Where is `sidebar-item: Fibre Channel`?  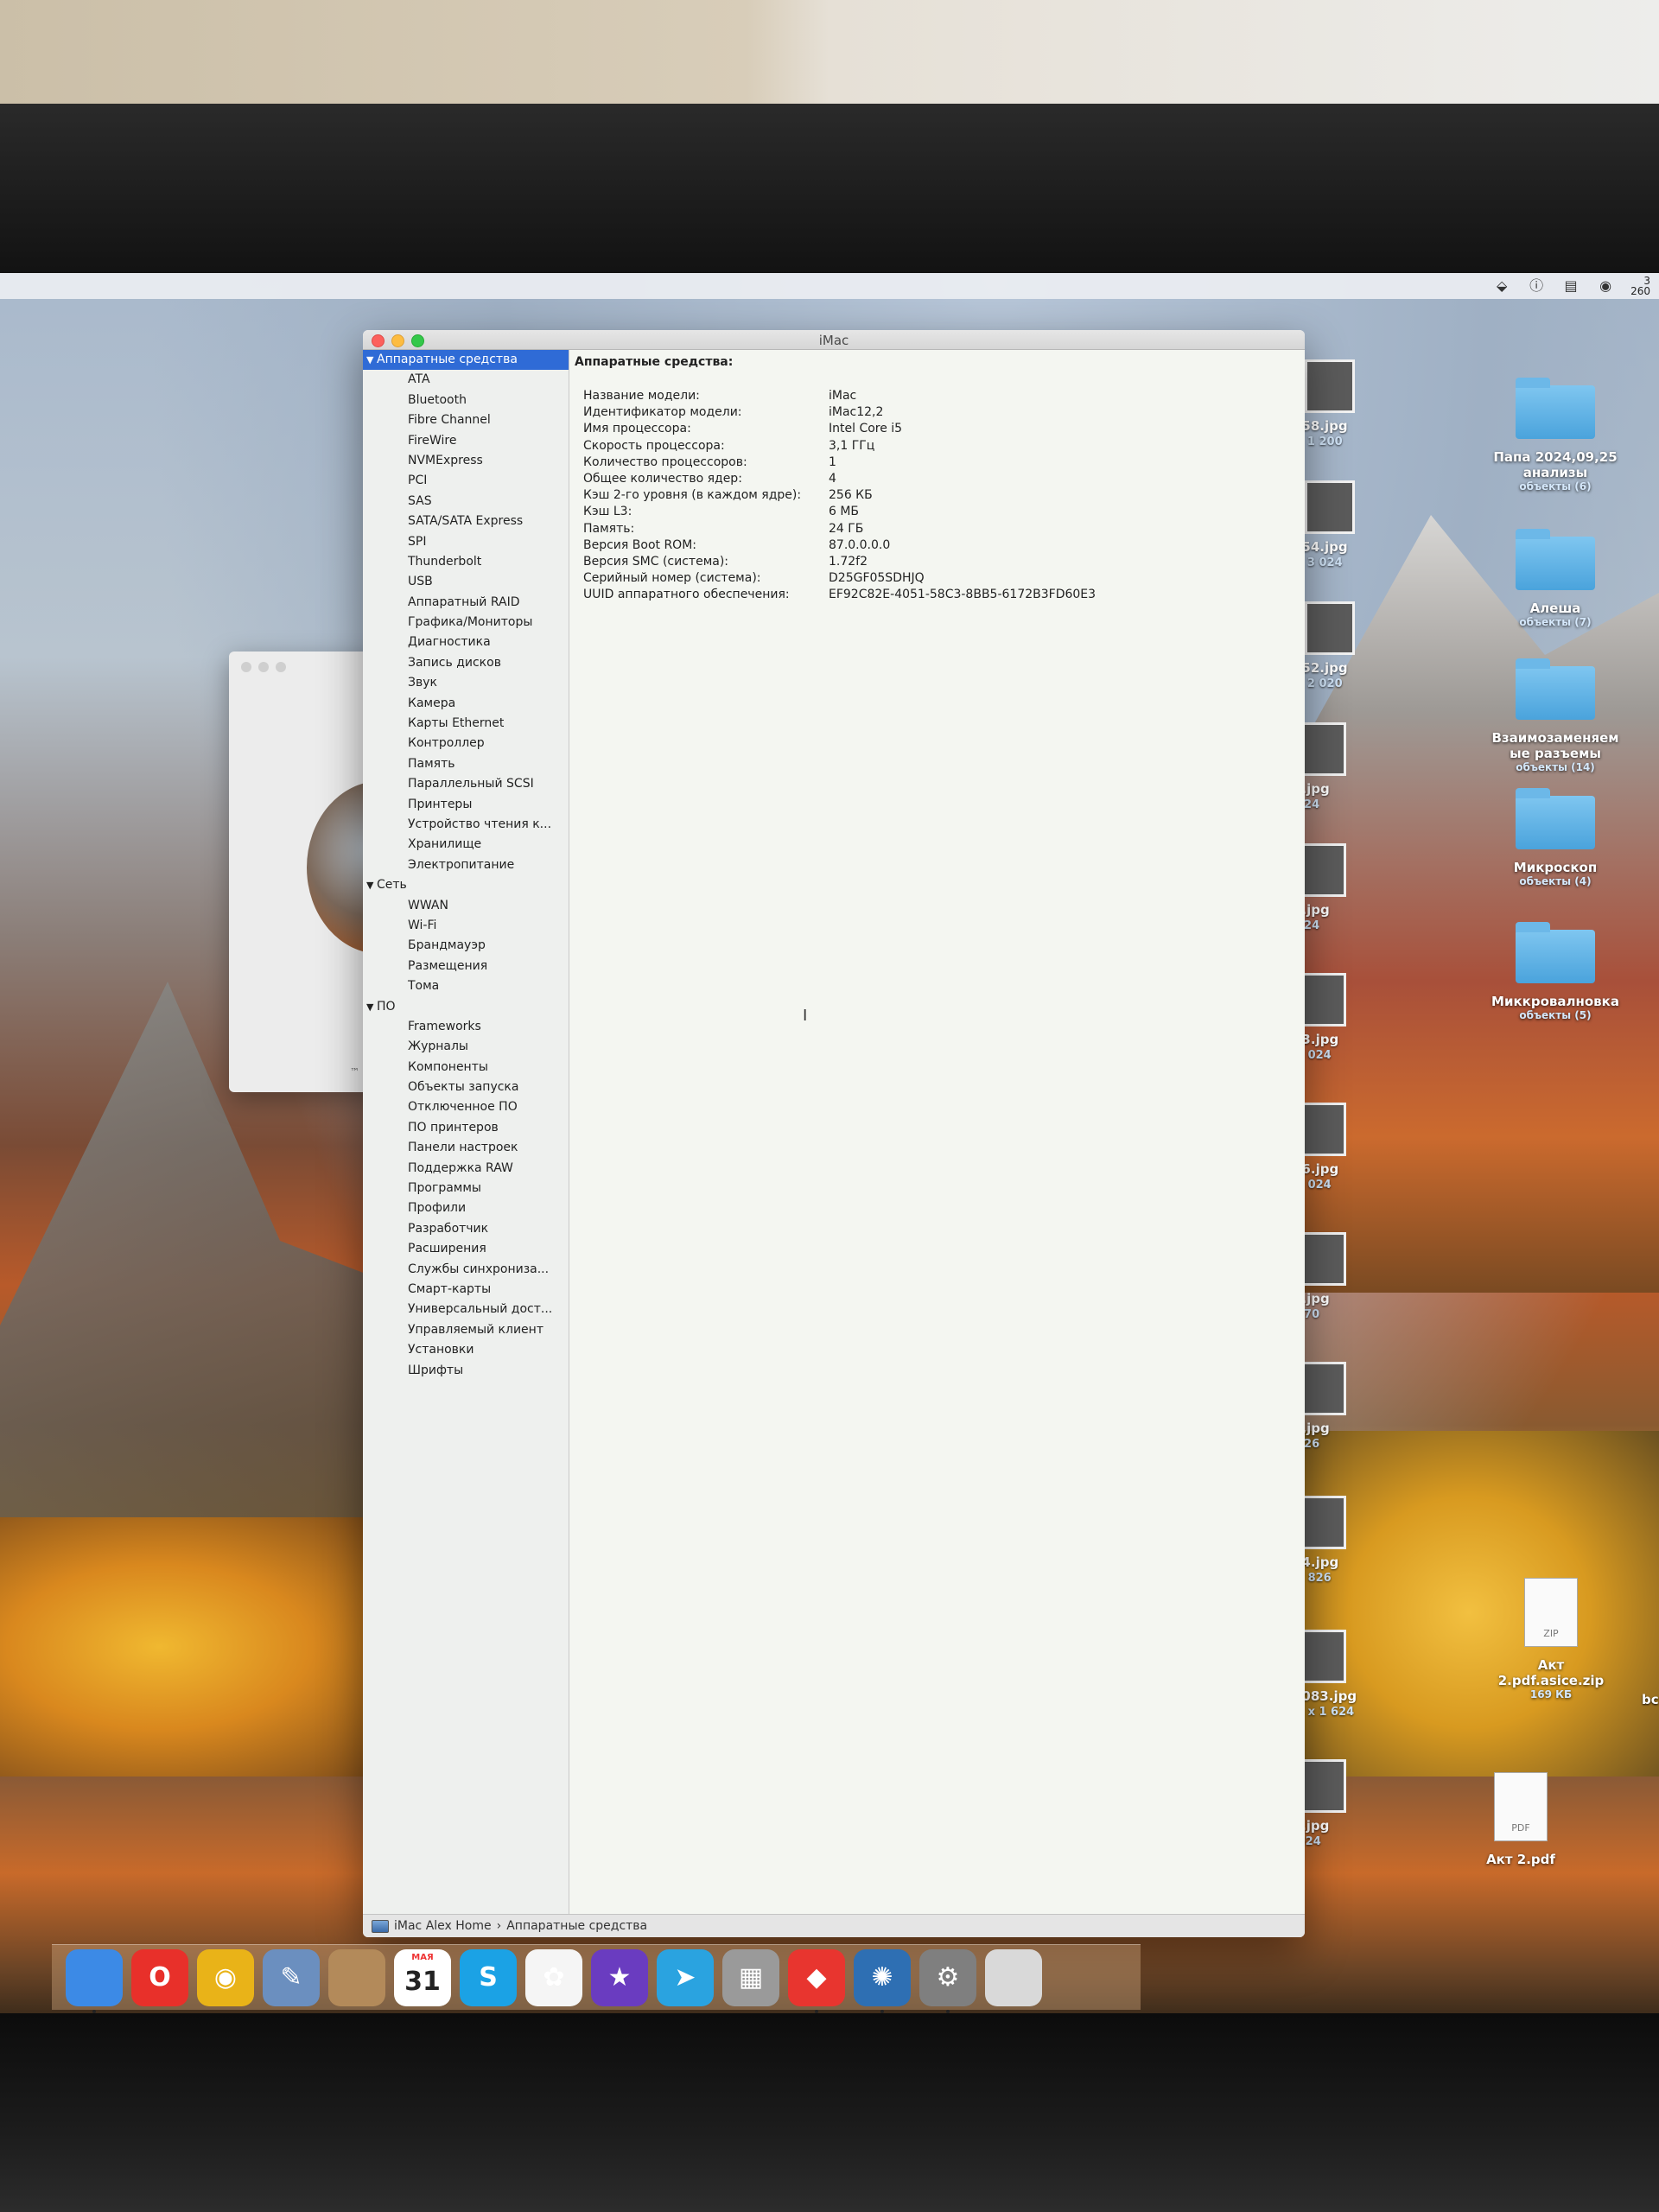
sidebar-item: Fibre Channel is located at coordinates (466, 420).